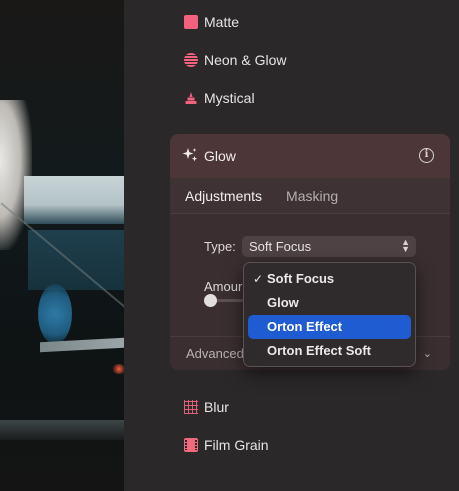 The width and height of the screenshot is (459, 491). I want to click on neon-glow-icon, so click(191, 60).